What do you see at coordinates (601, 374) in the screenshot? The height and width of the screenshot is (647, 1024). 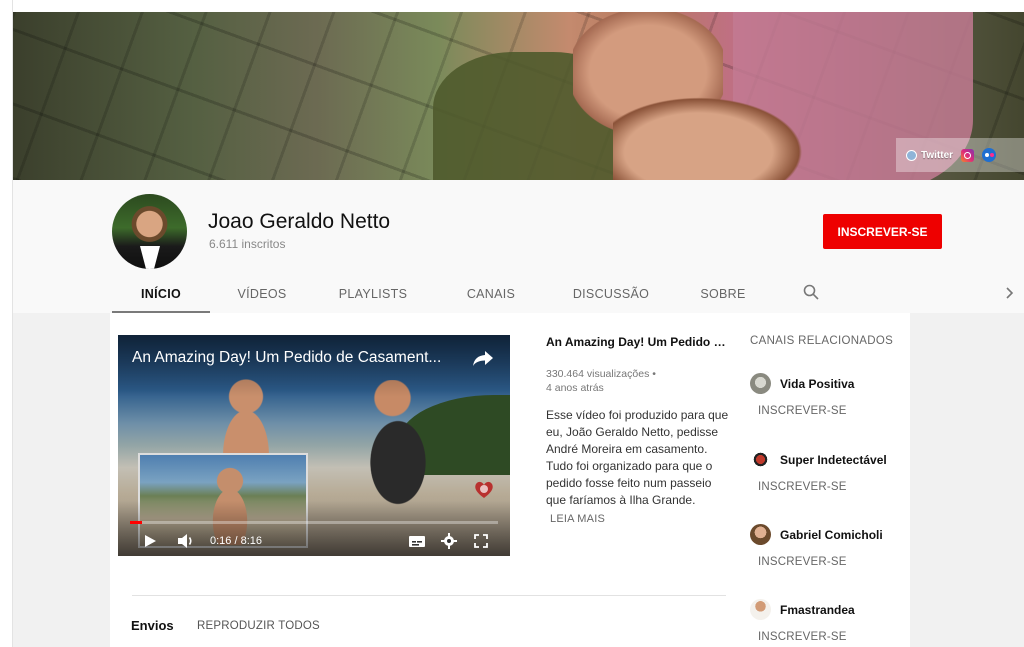 I see `view-count: 330.464 visualizações •` at bounding box center [601, 374].